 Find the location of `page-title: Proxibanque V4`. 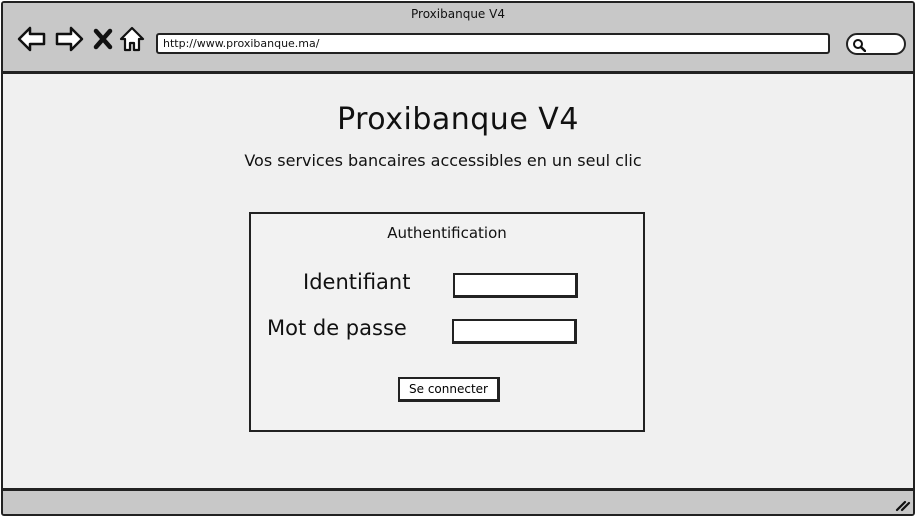

page-title: Proxibanque V4 is located at coordinates (458, 119).